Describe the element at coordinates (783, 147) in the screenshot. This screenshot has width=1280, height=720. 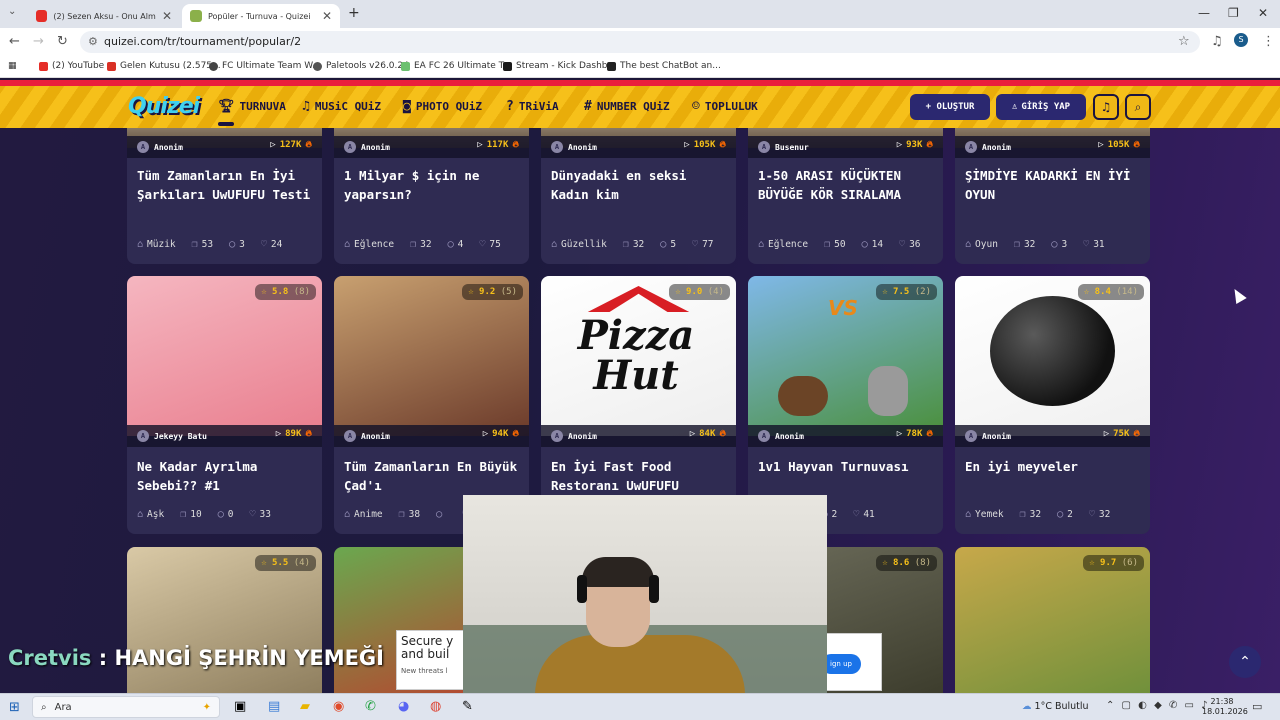
I see `card-author: A Busenur` at that location.